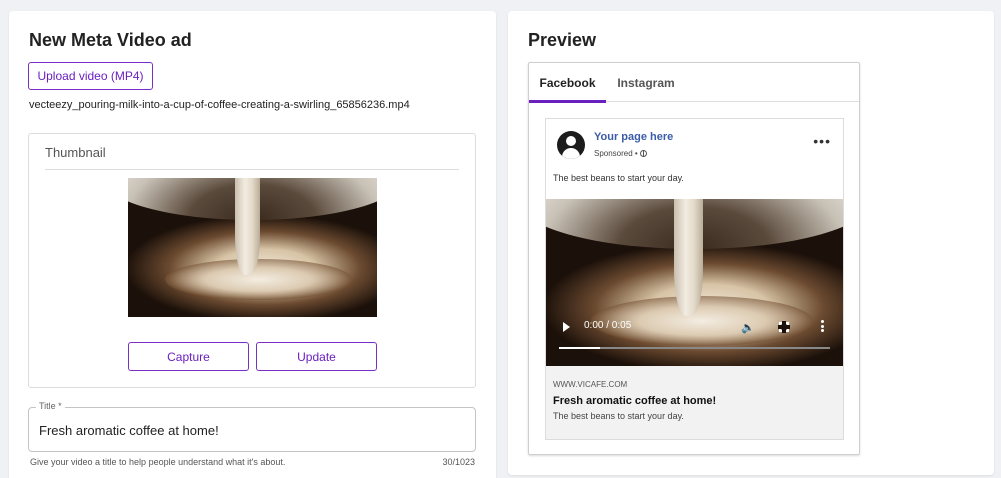 The width and height of the screenshot is (1001, 478). I want to click on sponsored-label: Sponsored •, so click(620, 153).